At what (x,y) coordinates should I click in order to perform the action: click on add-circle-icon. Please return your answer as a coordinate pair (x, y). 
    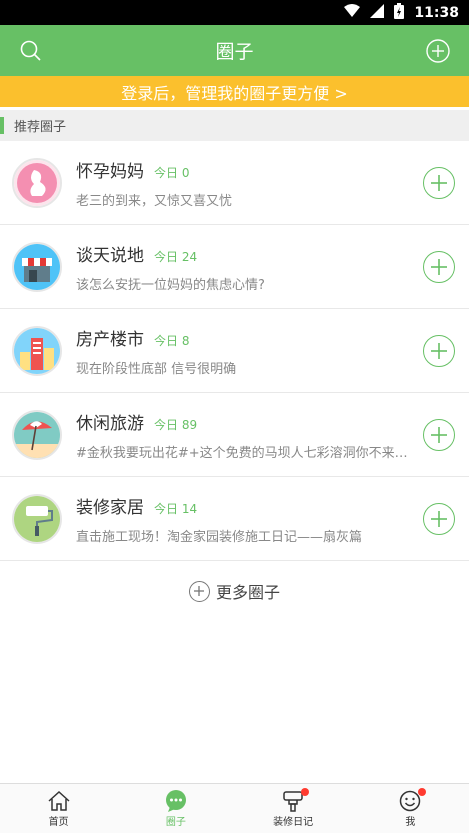
    Looking at the image, I should click on (438, 51).